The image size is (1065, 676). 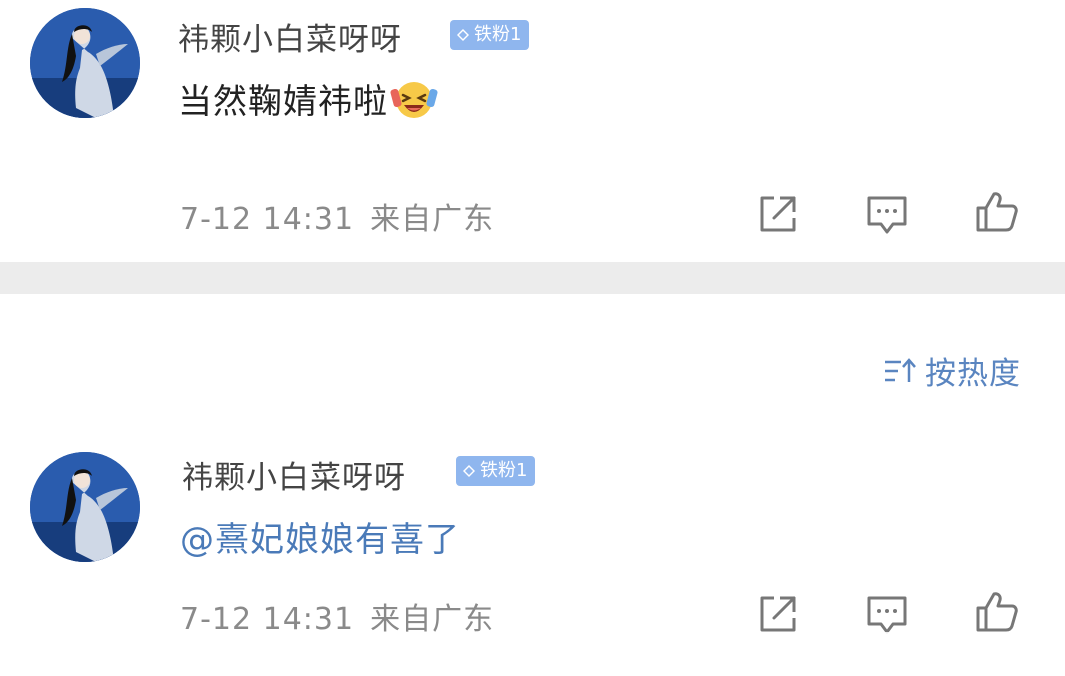 What do you see at coordinates (947, 650) in the screenshot?
I see `watermark` at bounding box center [947, 650].